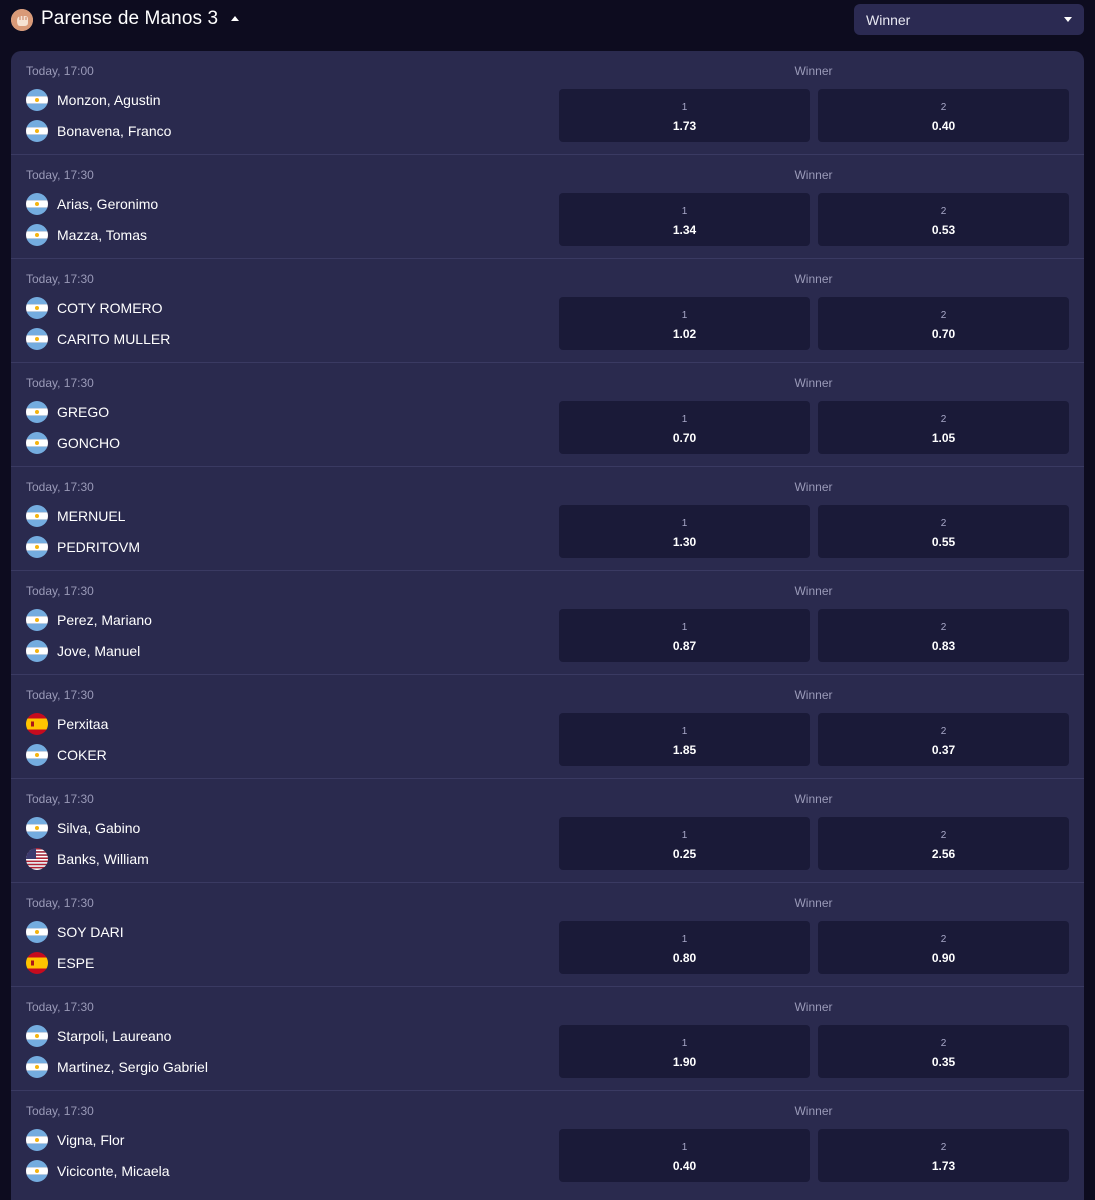 The height and width of the screenshot is (1200, 1095). What do you see at coordinates (102, 235) in the screenshot?
I see `team-name: Mazza, Tomas` at bounding box center [102, 235].